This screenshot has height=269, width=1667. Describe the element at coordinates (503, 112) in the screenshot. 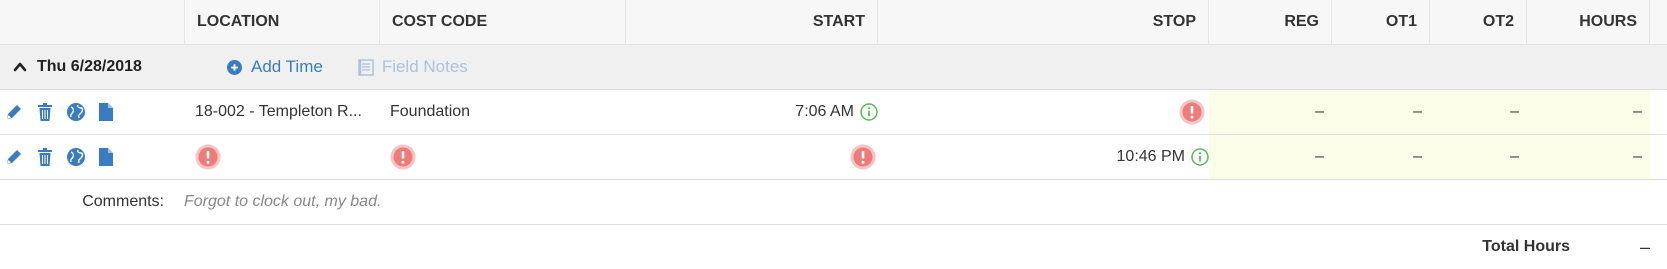

I see `cost-code-cell: Foundation` at that location.